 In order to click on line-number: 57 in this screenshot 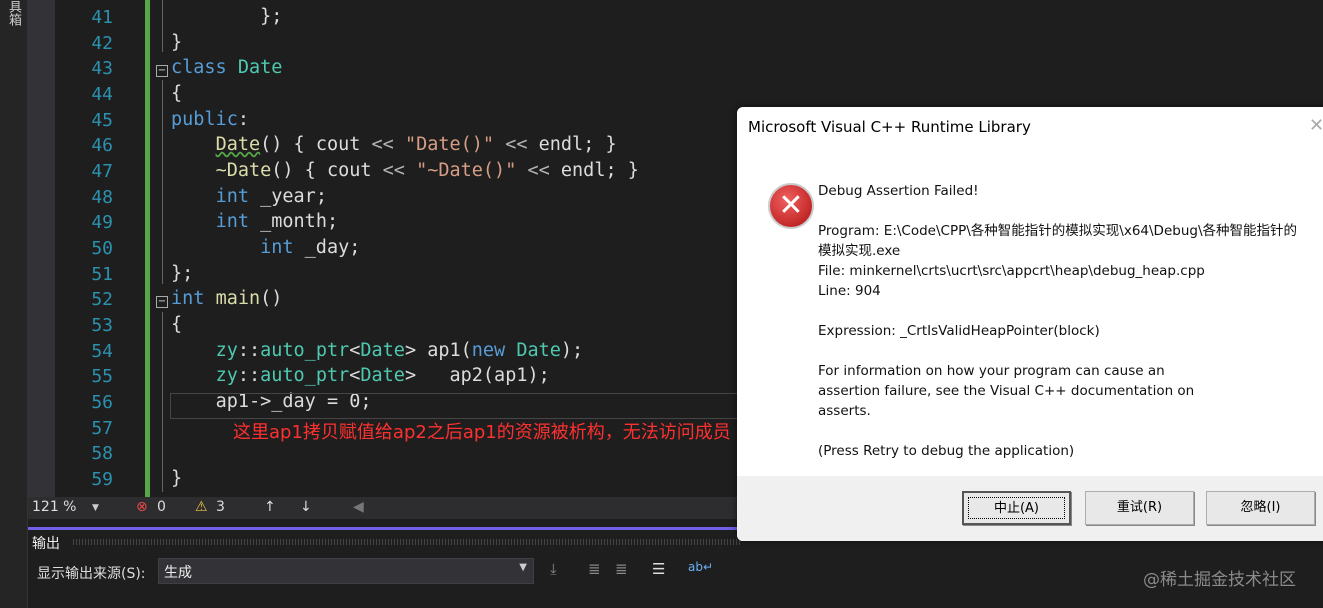, I will do `click(102, 428)`.